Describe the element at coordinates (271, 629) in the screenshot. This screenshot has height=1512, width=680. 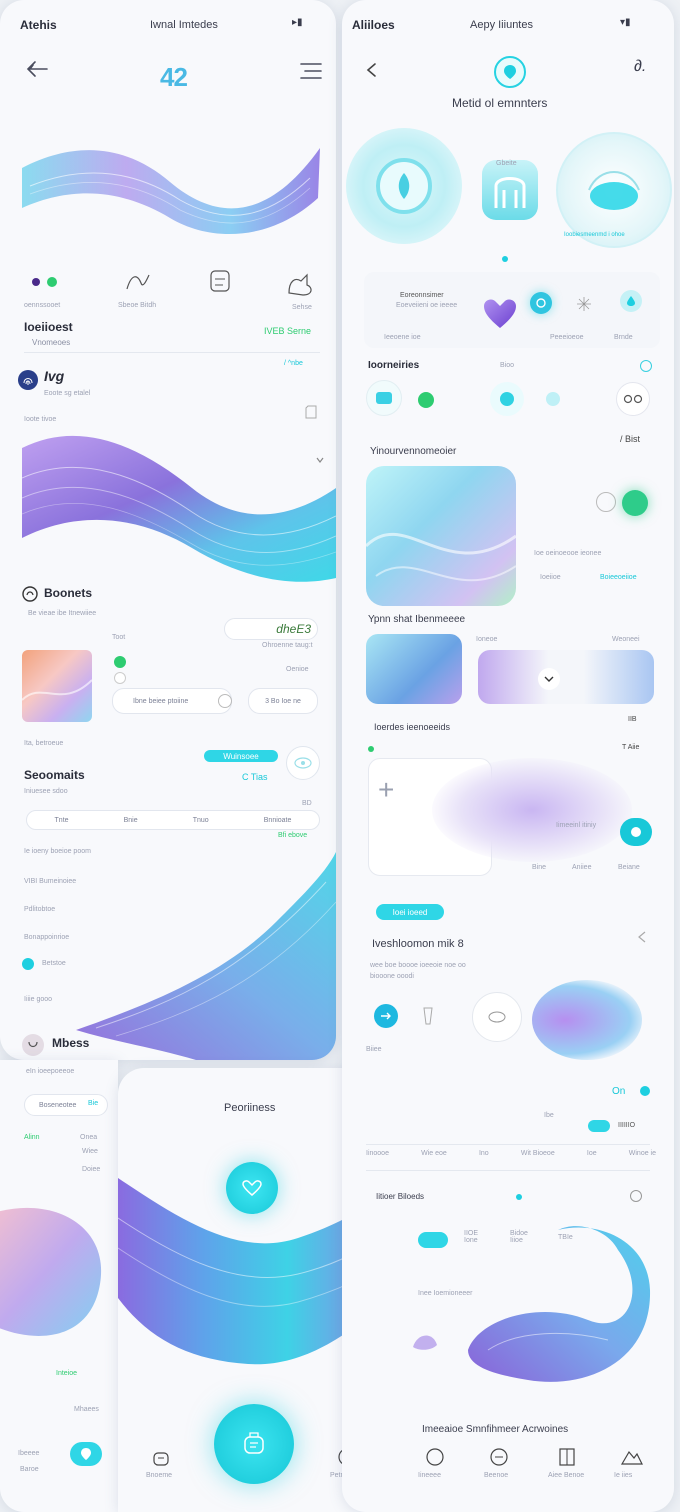
I see `script-badge: dheE3` at that location.